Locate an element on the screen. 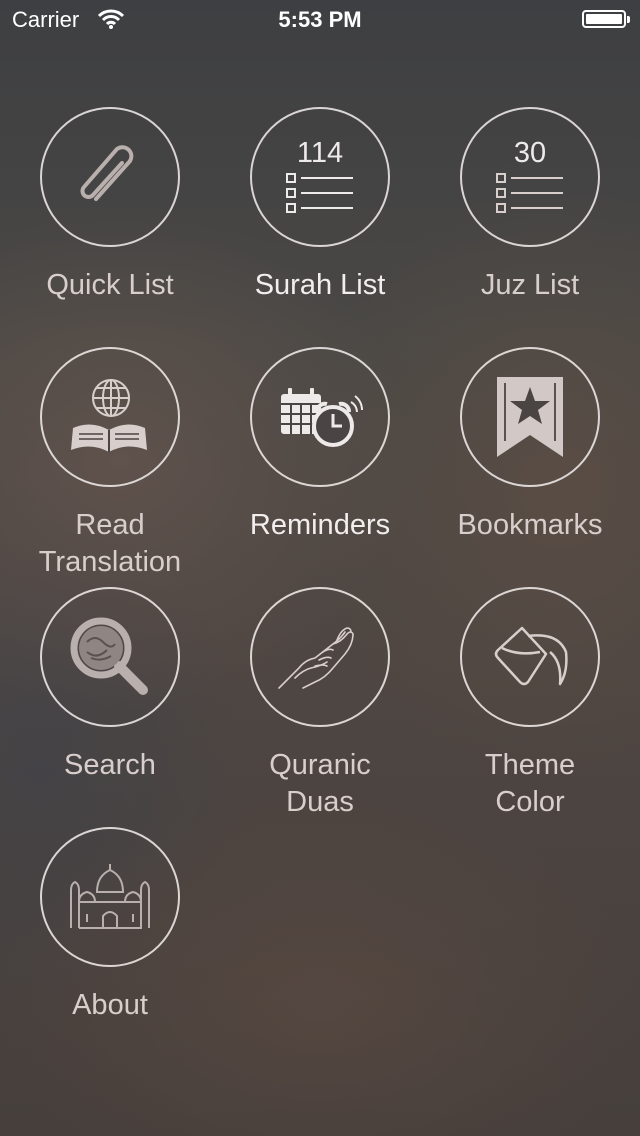  magnifier-icon is located at coordinates (109, 656).